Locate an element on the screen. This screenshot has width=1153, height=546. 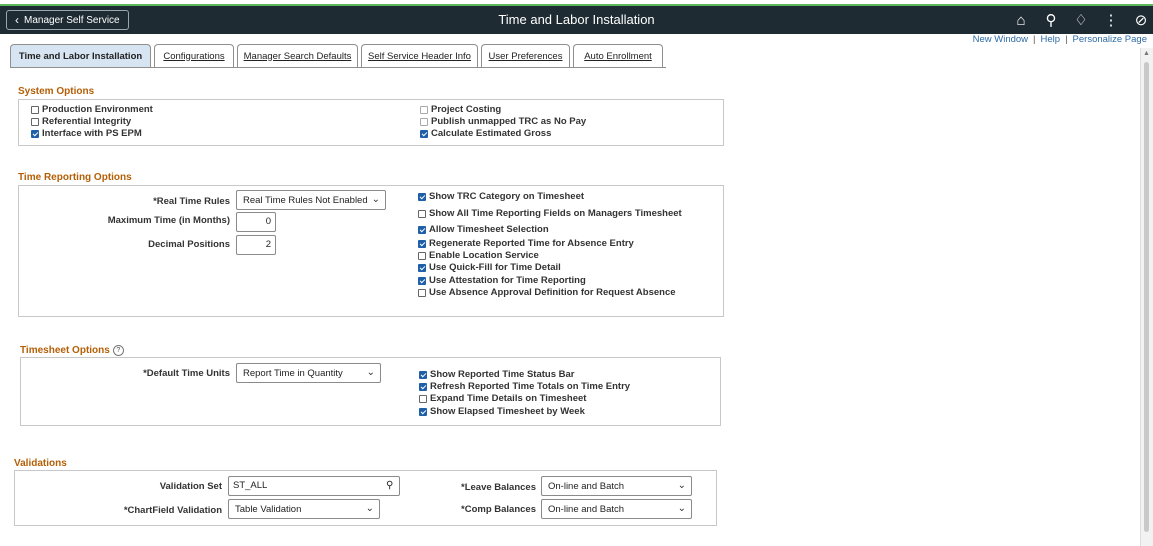
compass-icon: ⊘ is located at coordinates (1141, 20).